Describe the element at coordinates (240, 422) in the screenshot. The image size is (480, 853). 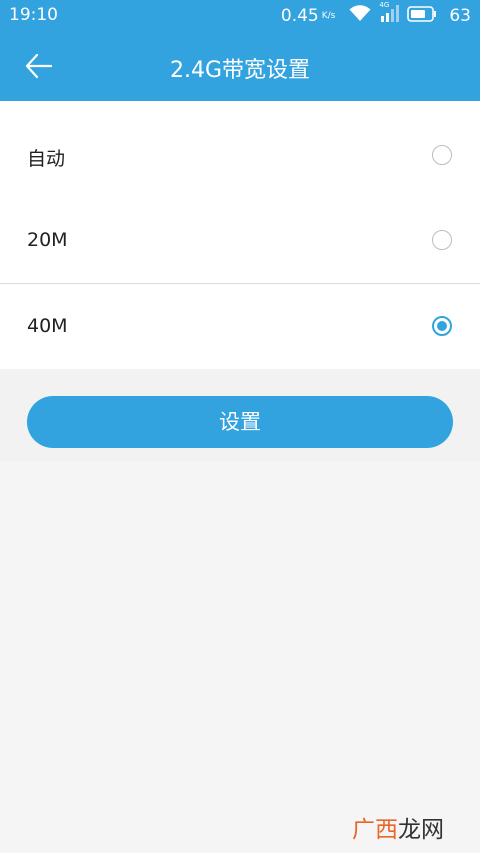
I see `set-button: 设置` at that location.